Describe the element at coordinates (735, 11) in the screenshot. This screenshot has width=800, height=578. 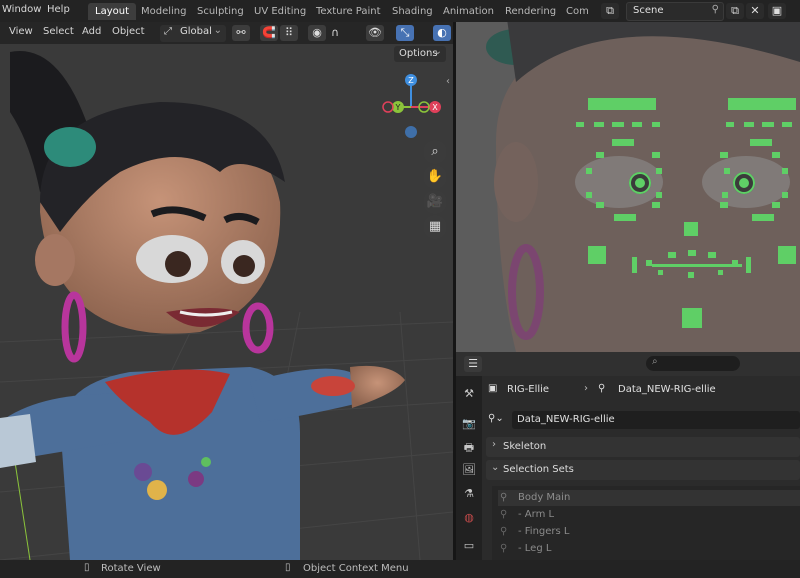
I see `new-scene-icon: ⧉` at that location.